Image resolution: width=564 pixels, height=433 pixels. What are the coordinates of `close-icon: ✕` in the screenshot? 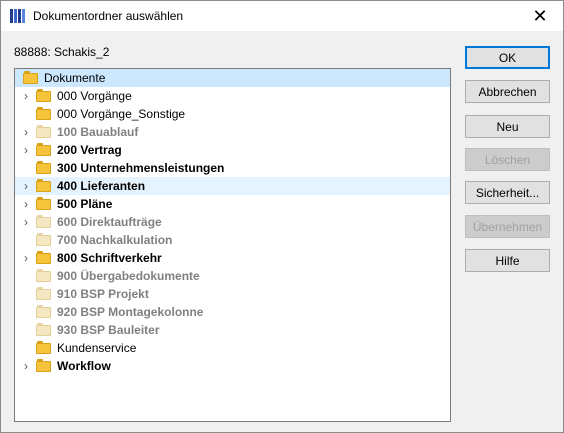 It's located at (540, 16).